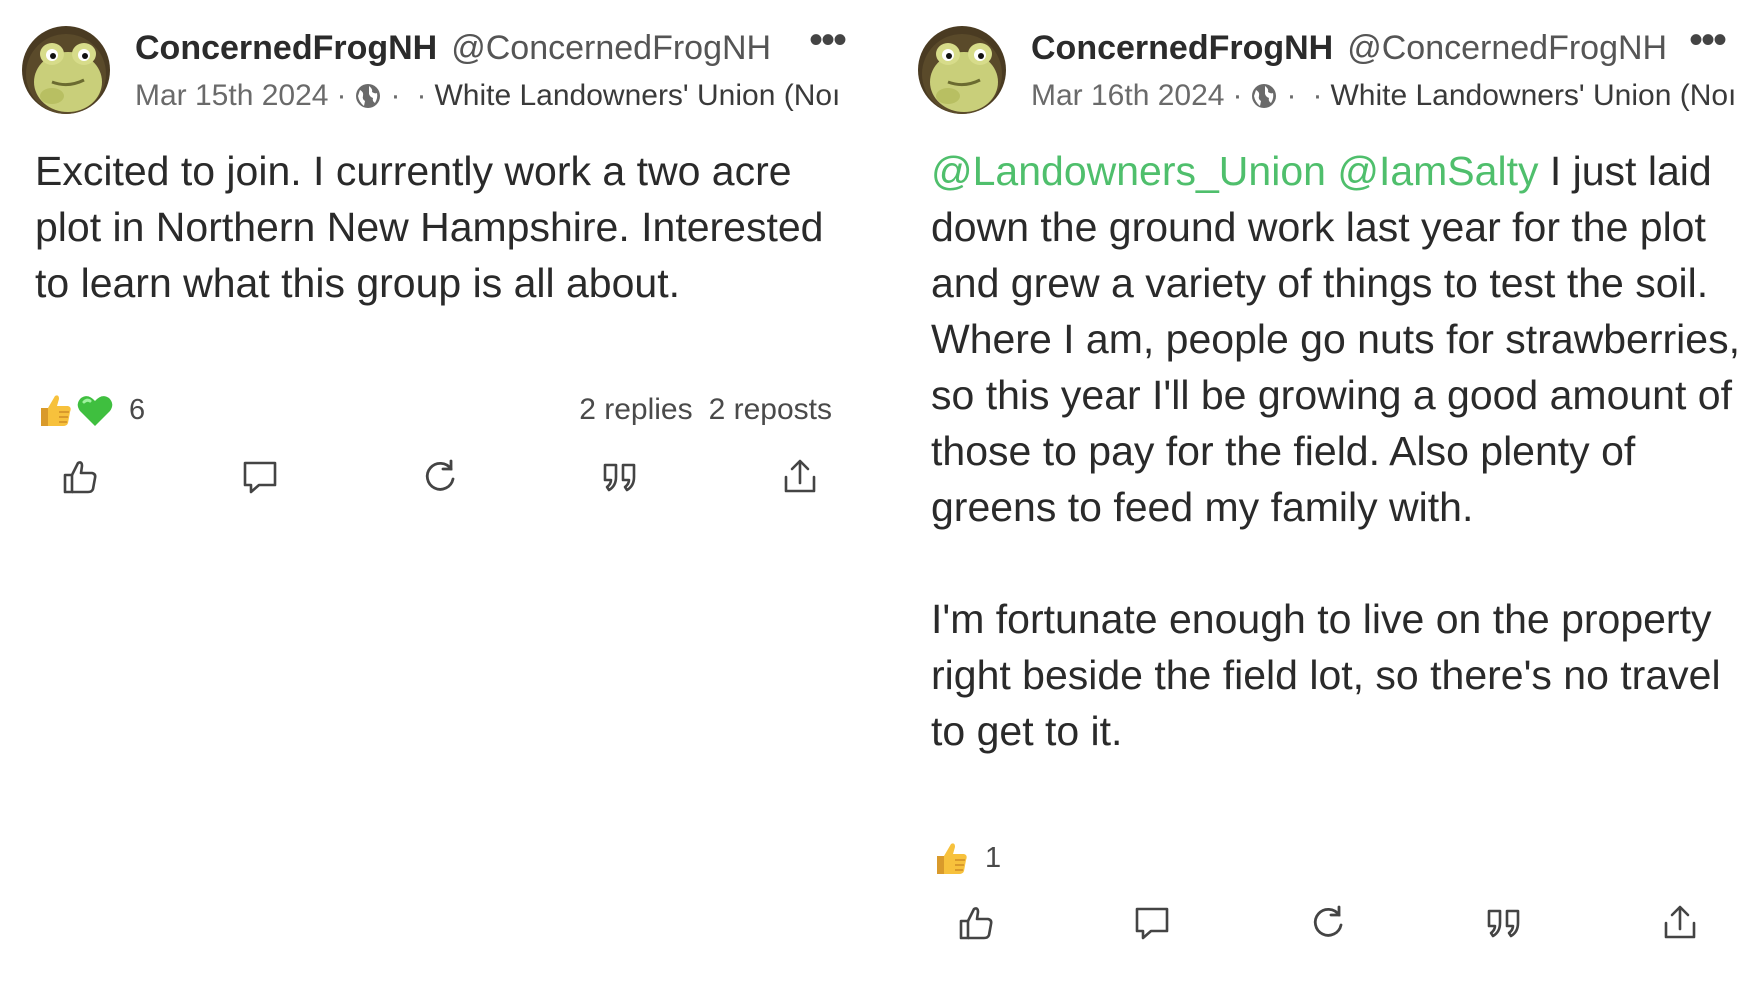  What do you see at coordinates (137, 410) in the screenshot?
I see `reaction-count: 6` at bounding box center [137, 410].